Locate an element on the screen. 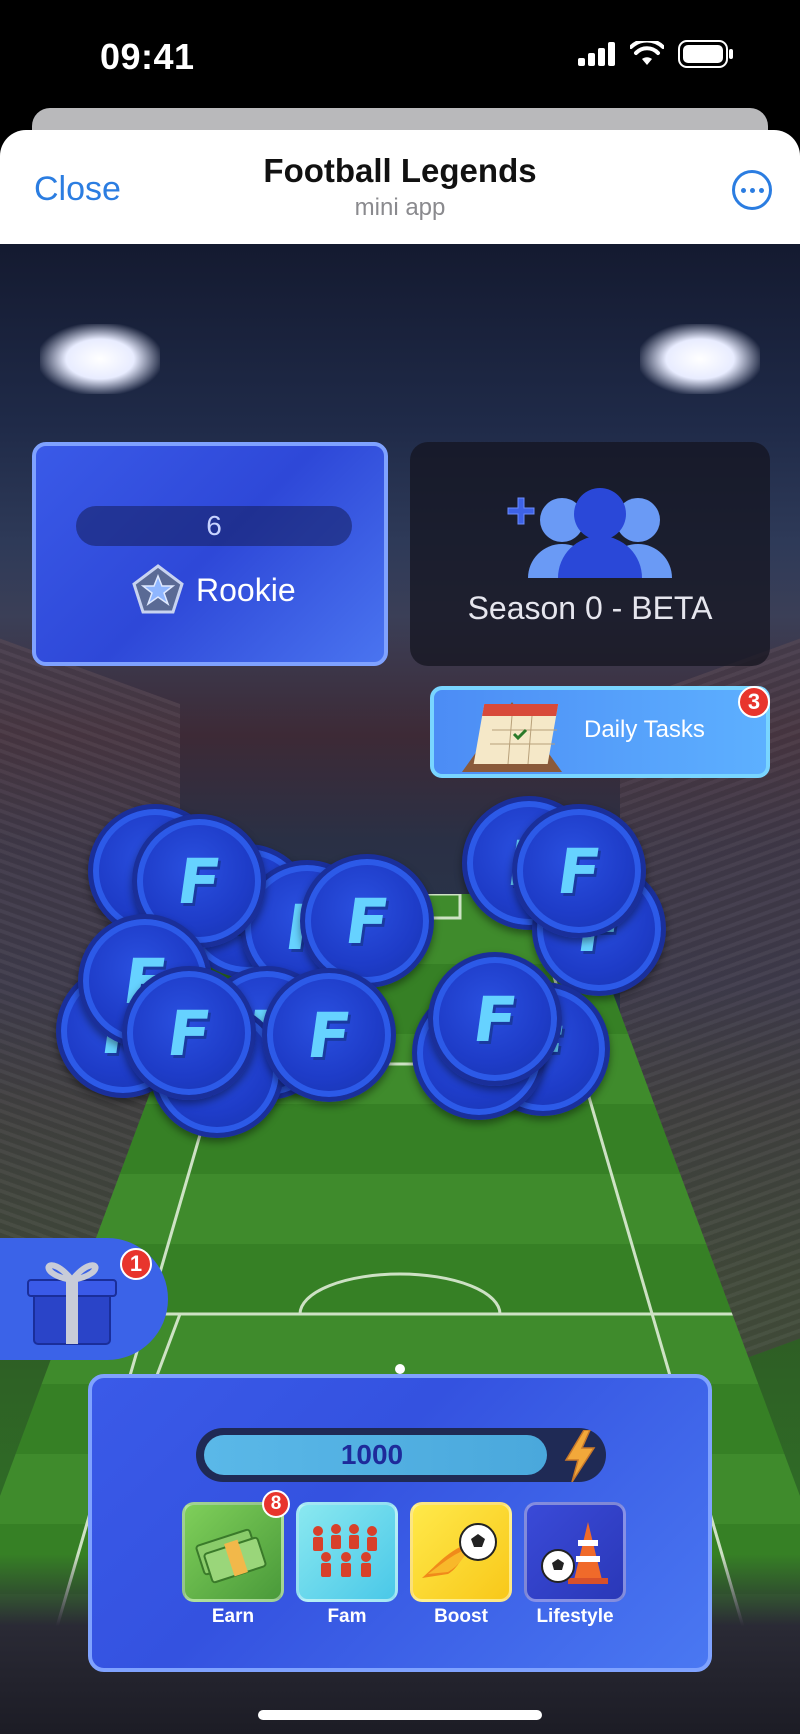 This screenshot has width=800, height=1734. calendar-icon is located at coordinates (512, 737).